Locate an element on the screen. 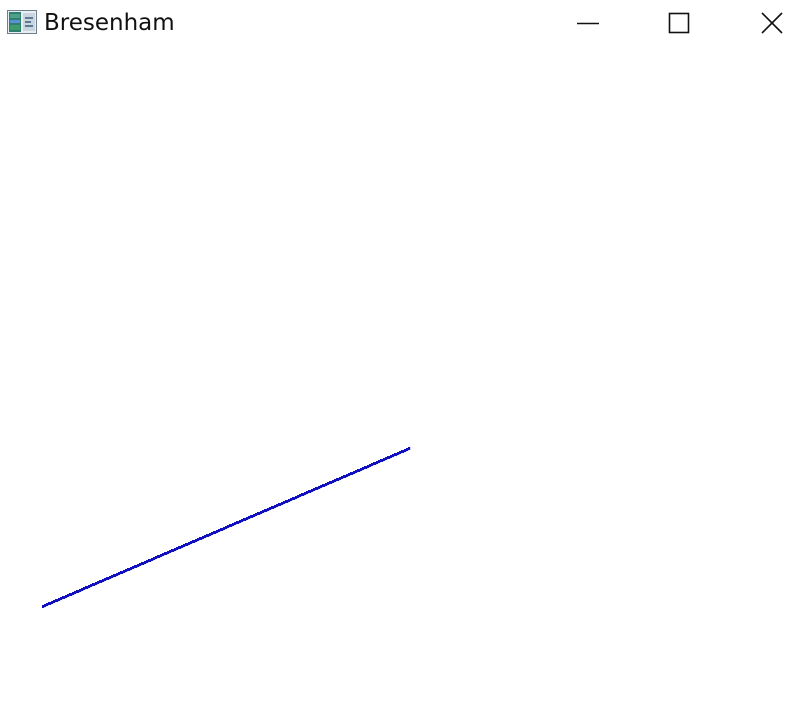 This screenshot has width=810, height=702. title-bar: Bresenham is located at coordinates (405, 23).